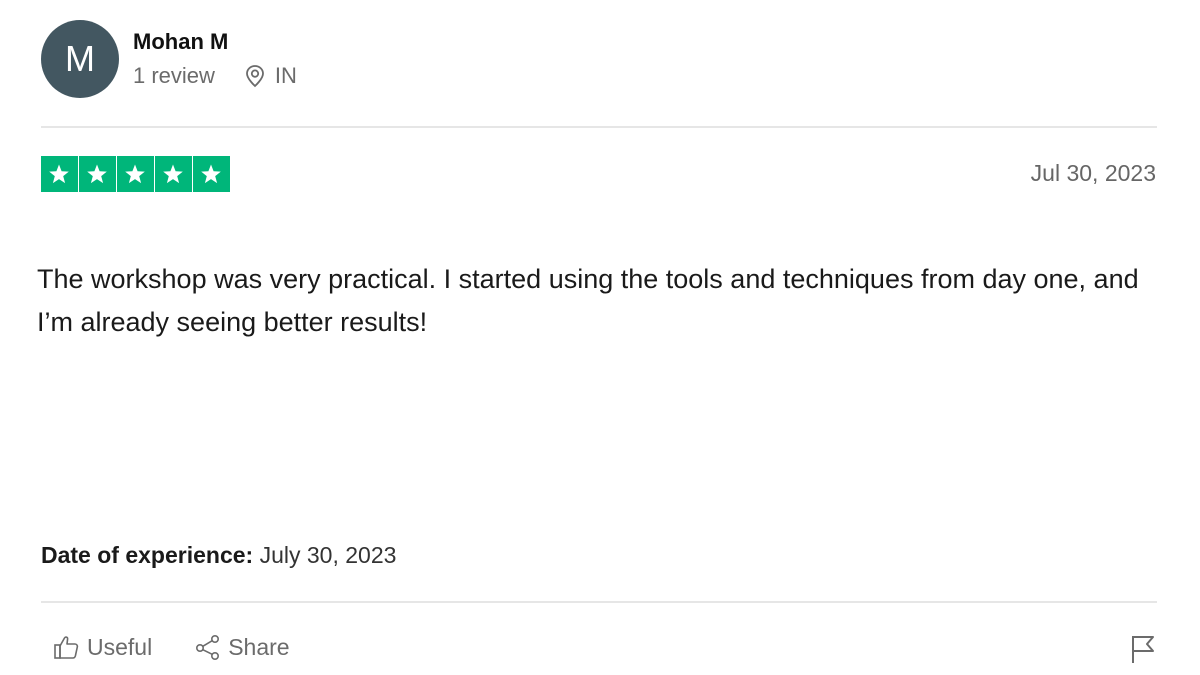 The width and height of the screenshot is (1200, 675). What do you see at coordinates (599, 127) in the screenshot?
I see `header-divider` at bounding box center [599, 127].